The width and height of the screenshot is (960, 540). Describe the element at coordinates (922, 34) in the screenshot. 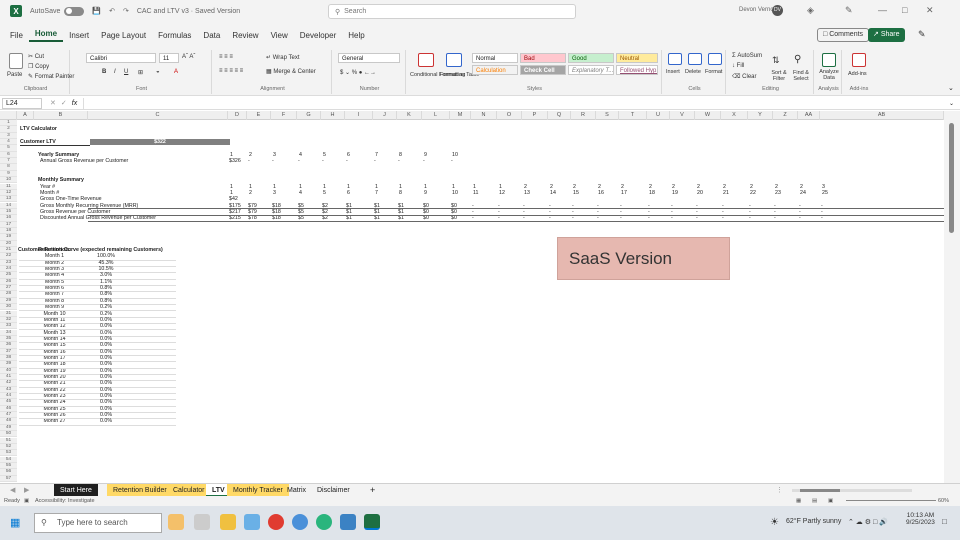

I see `edit-icon: ✎` at that location.